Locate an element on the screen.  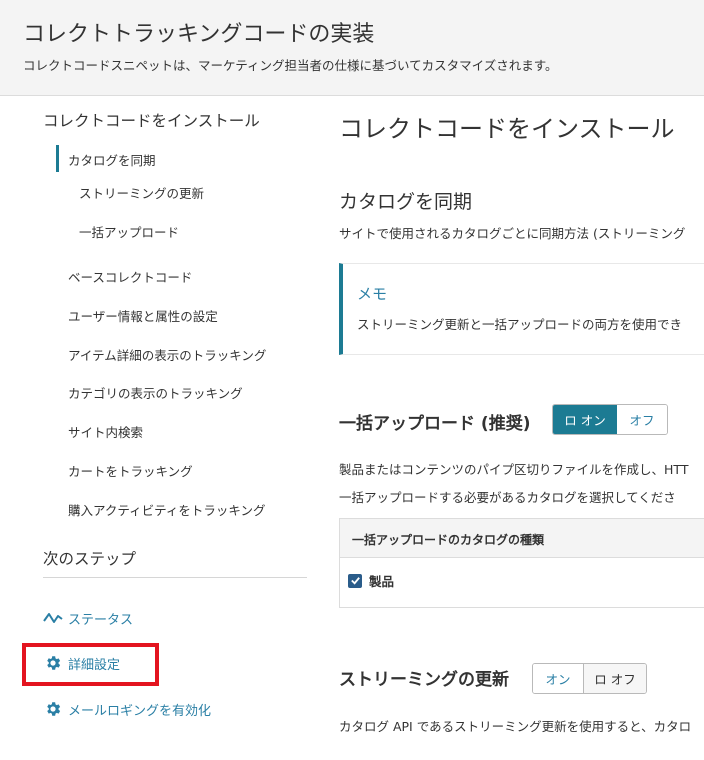
status-link: ステータス is located at coordinates (88, 618).